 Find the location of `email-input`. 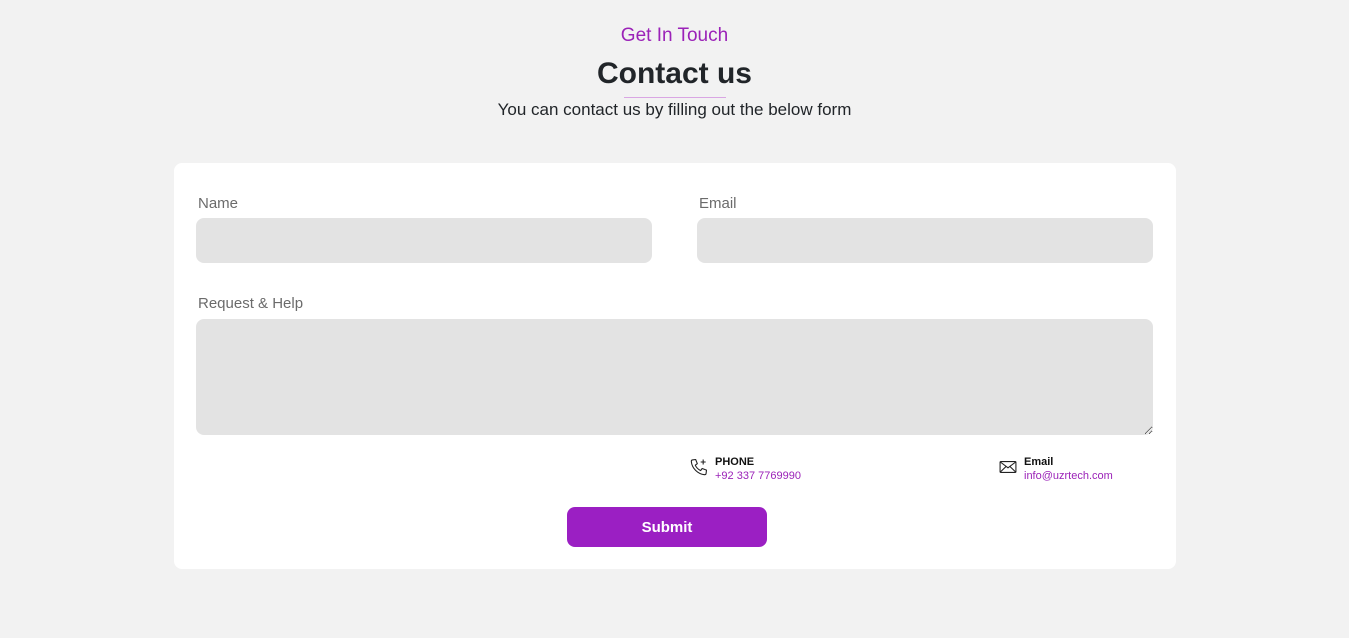

email-input is located at coordinates (925, 240).